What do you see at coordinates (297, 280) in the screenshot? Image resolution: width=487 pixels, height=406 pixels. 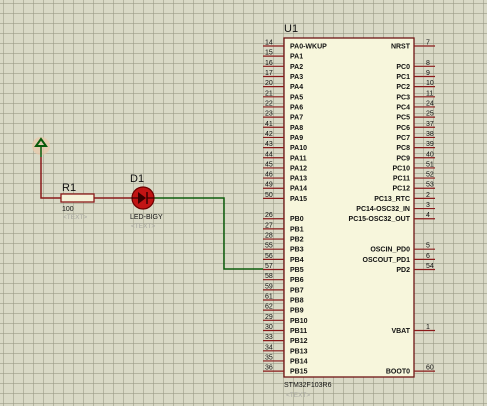 I see `pin-name: PB6` at bounding box center [297, 280].